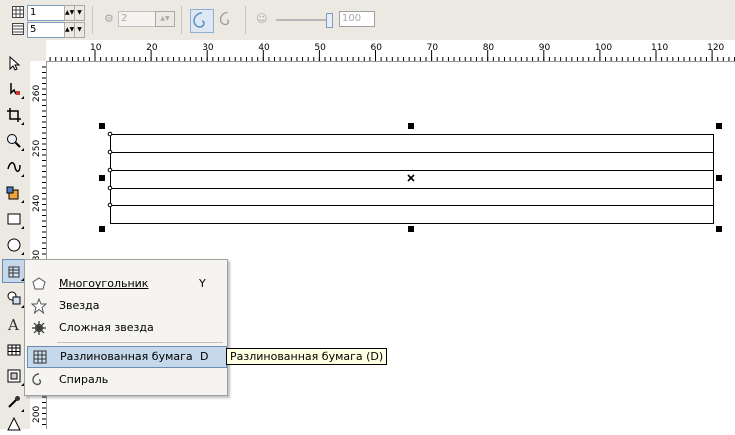 This screenshot has width=735, height=435. Describe the element at coordinates (165, 19) in the screenshot. I see `polygon-points-spin-icon: ▲▼` at that location.